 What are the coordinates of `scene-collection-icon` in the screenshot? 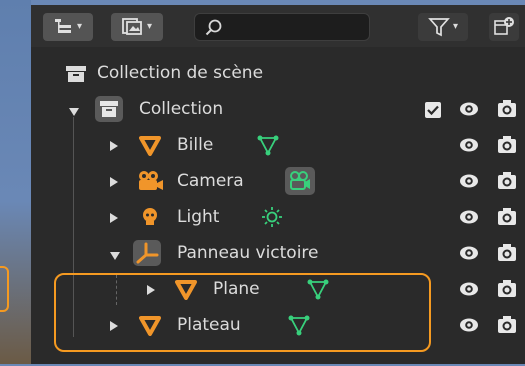 It's located at (76, 74).